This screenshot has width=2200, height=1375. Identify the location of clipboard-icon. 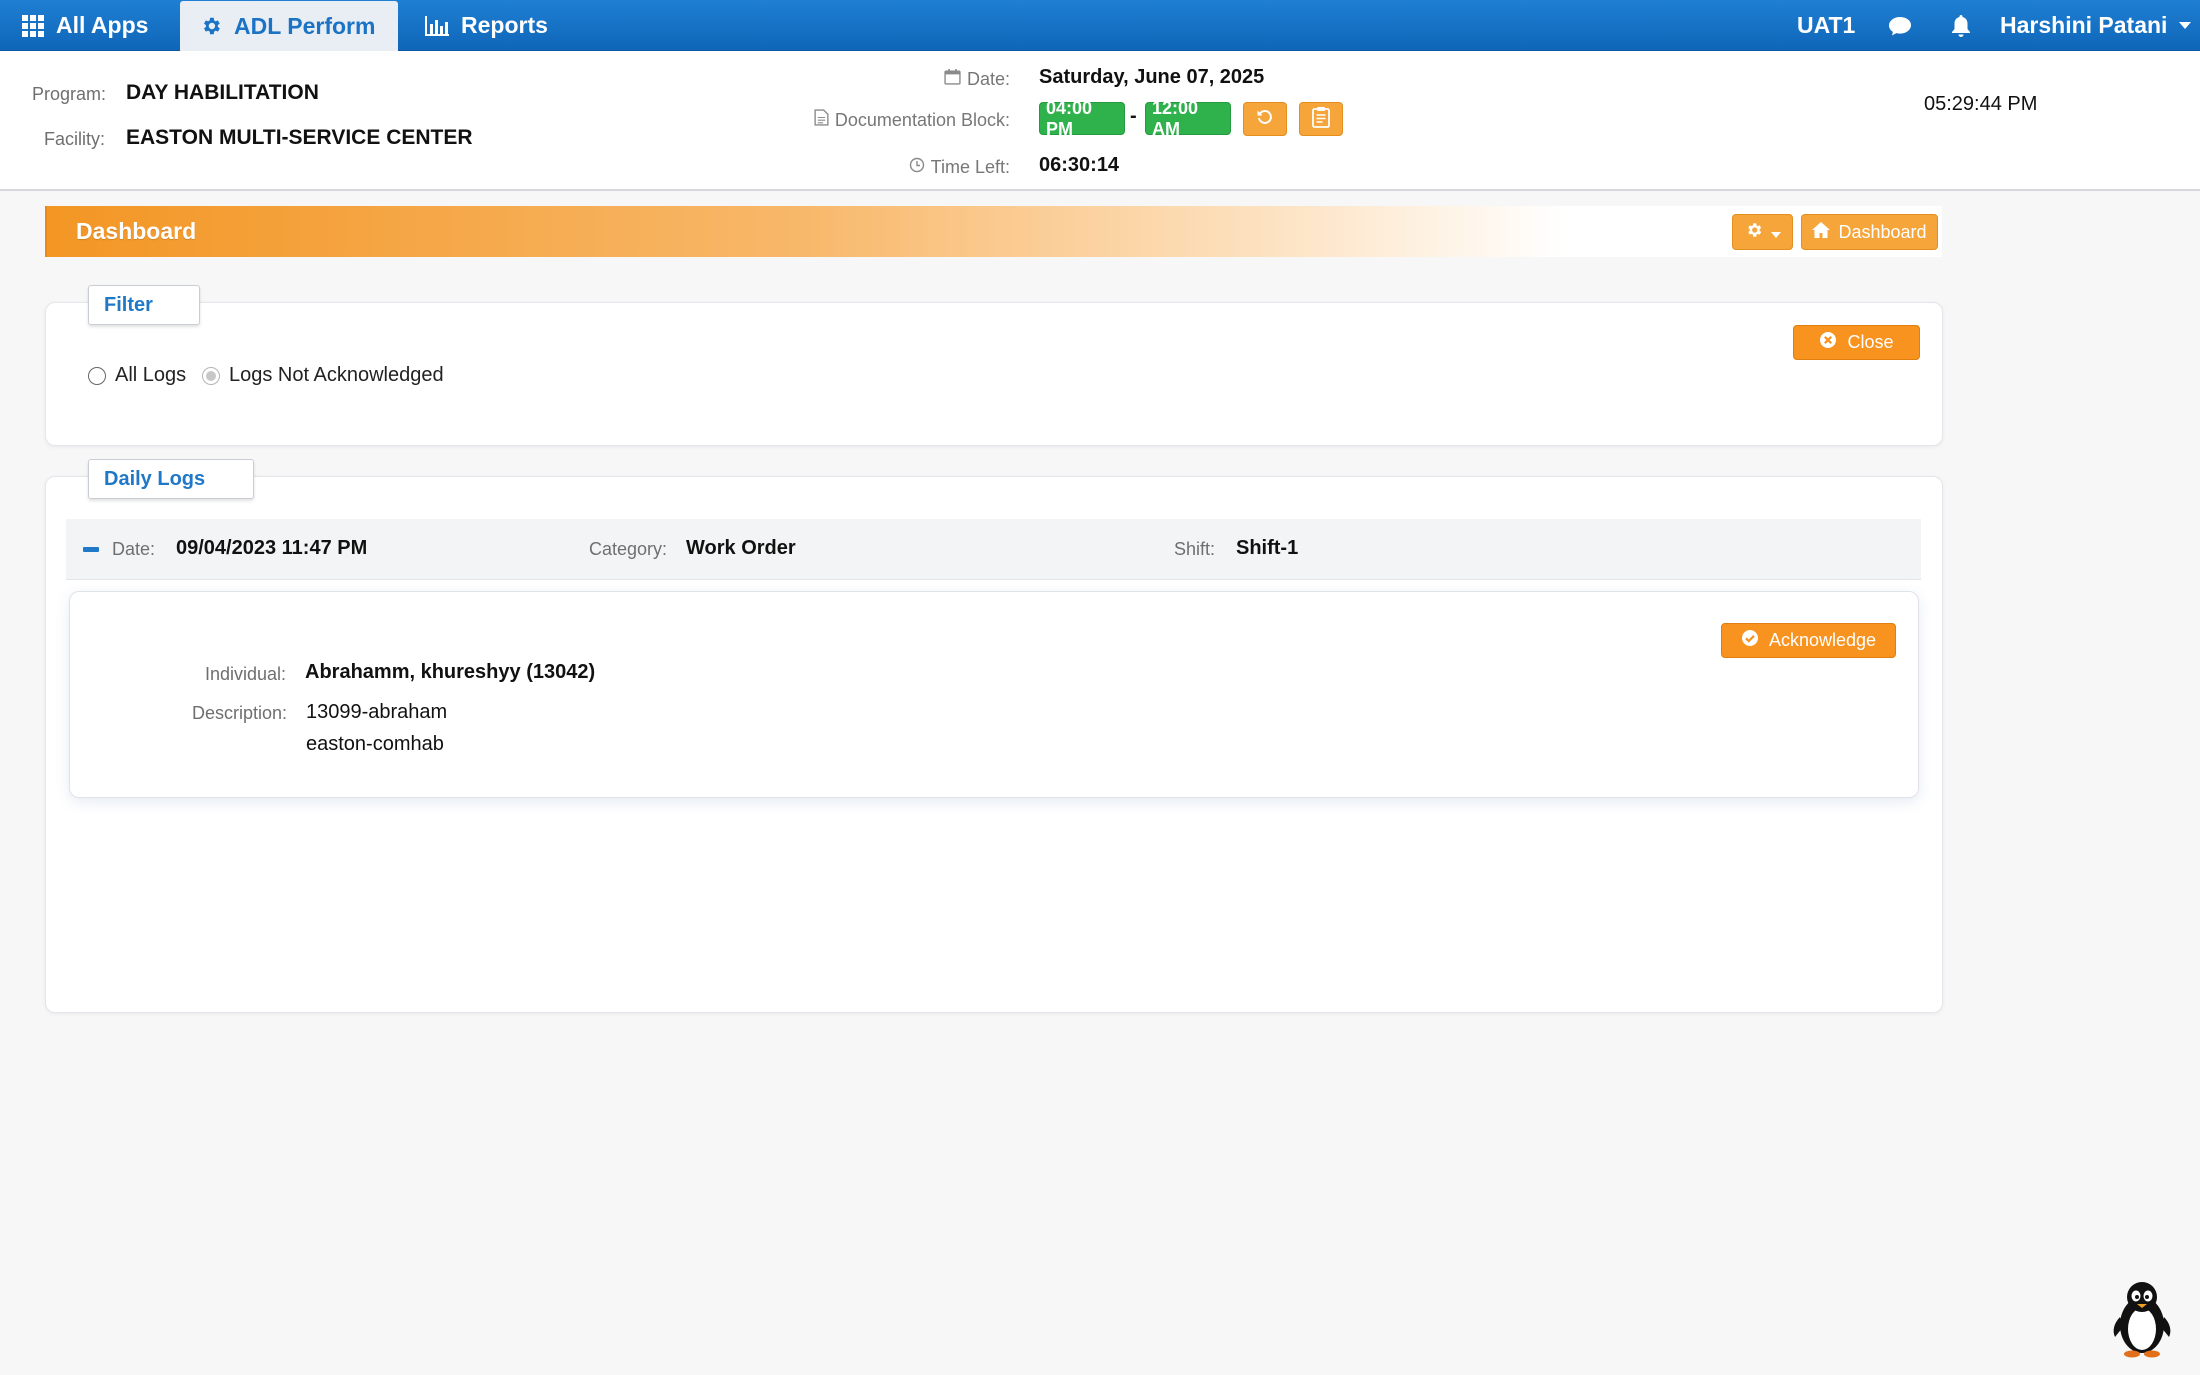
(1321, 119).